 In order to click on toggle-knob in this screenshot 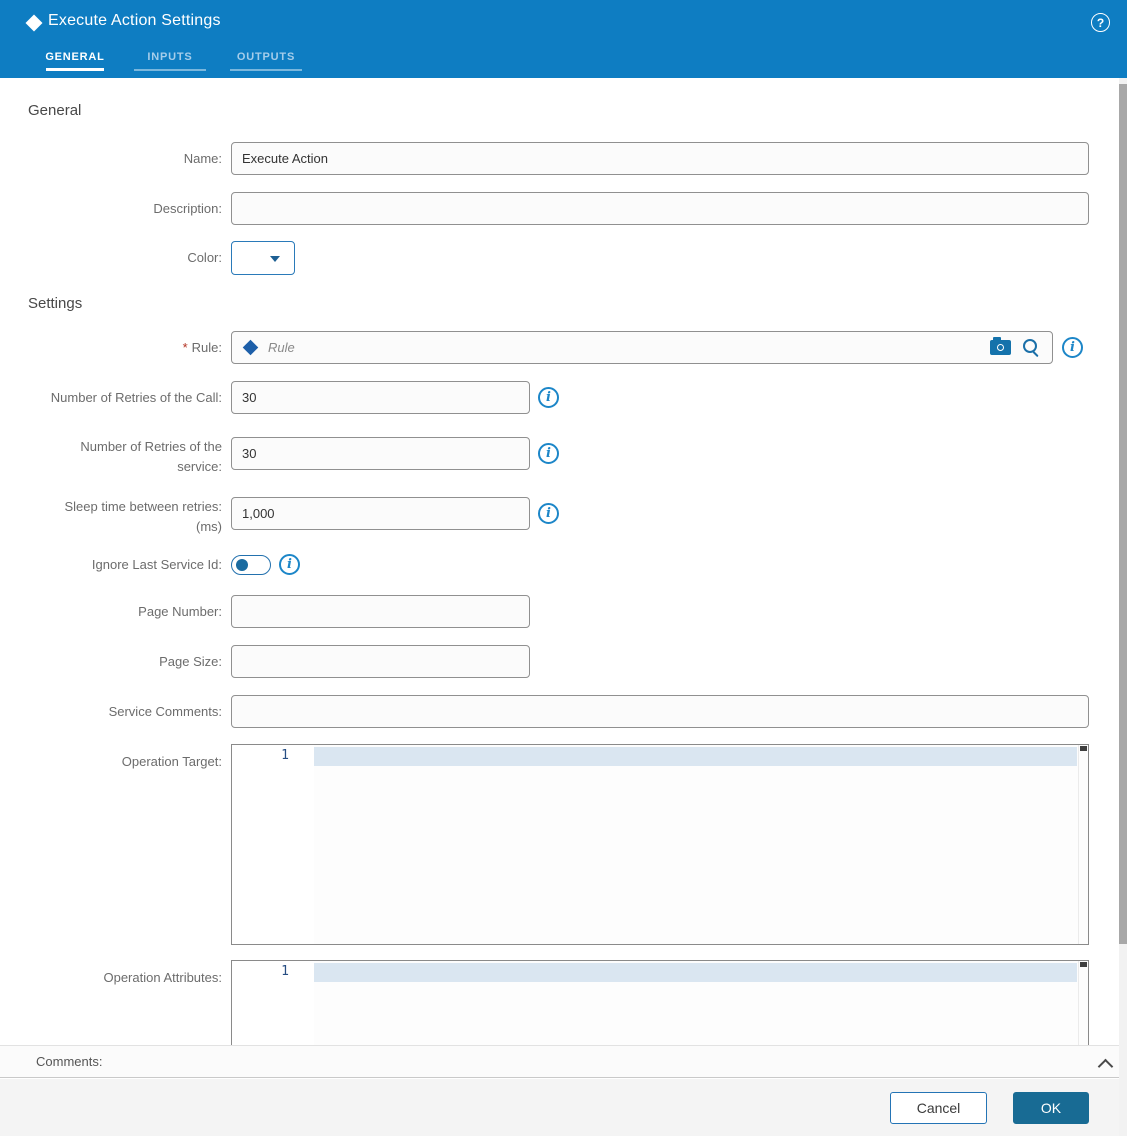, I will do `click(242, 564)`.